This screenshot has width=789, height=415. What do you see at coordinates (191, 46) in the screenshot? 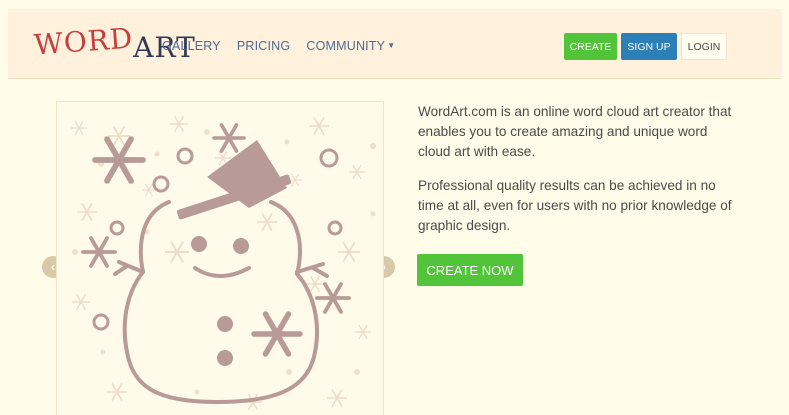
I see `nav-gallery: GALLERY` at bounding box center [191, 46].